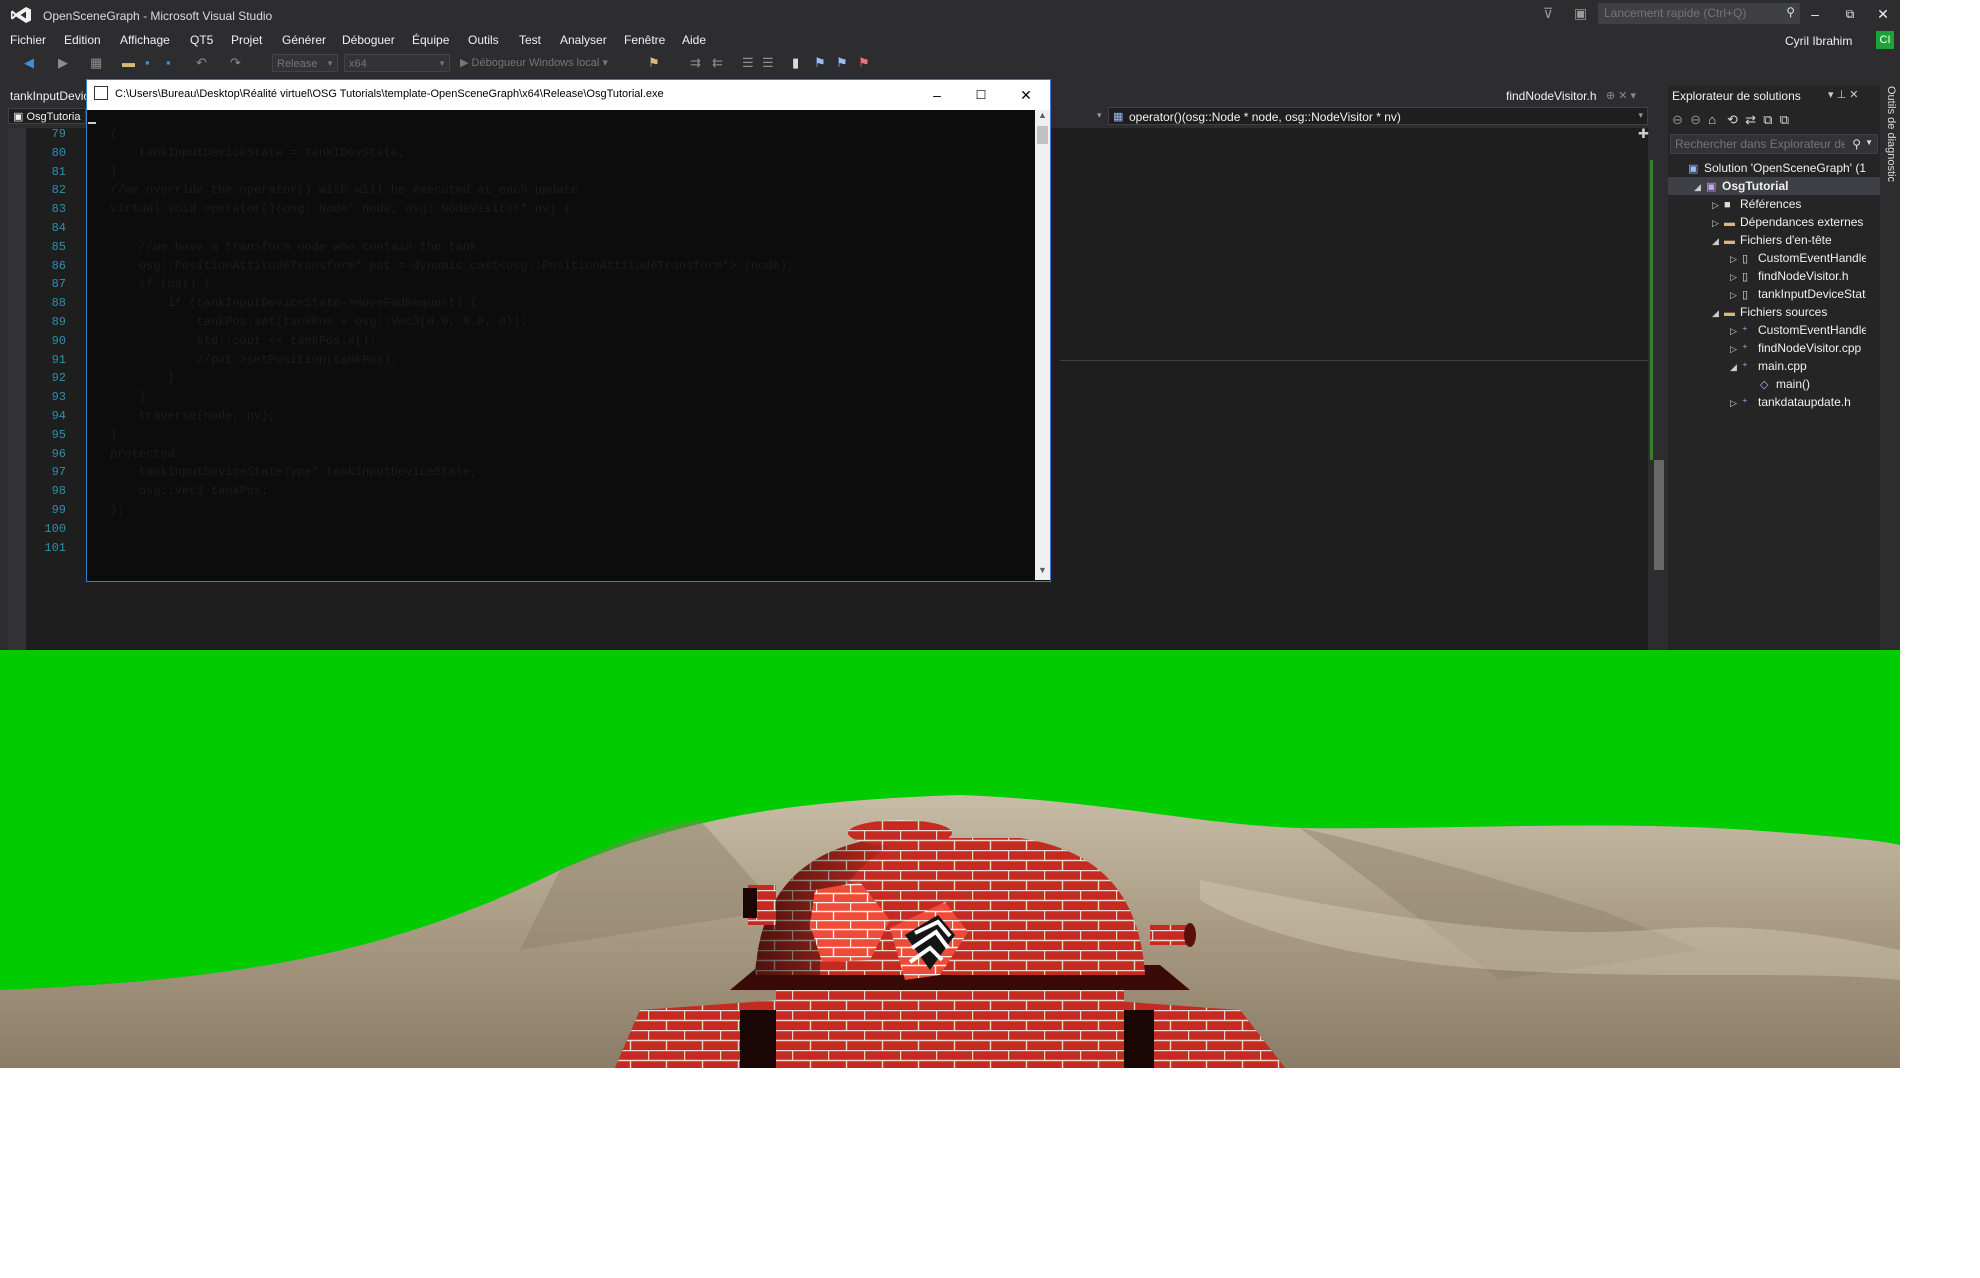 Image resolution: width=1980 pixels, height=1278 pixels. Describe the element at coordinates (235, 63) in the screenshot. I see `redo-icon: ↷` at that location.